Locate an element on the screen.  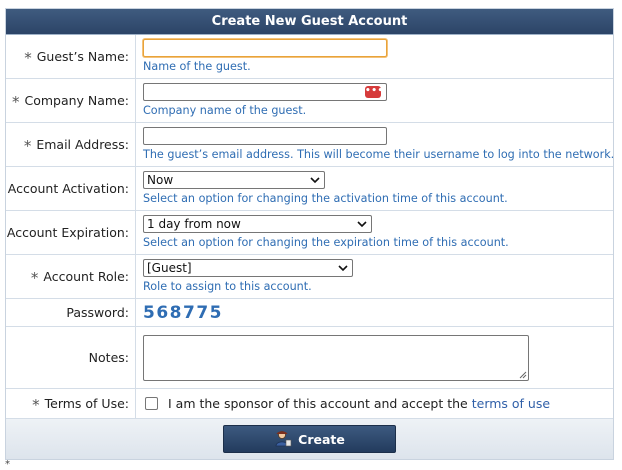
notes-textarea is located at coordinates (336, 357).